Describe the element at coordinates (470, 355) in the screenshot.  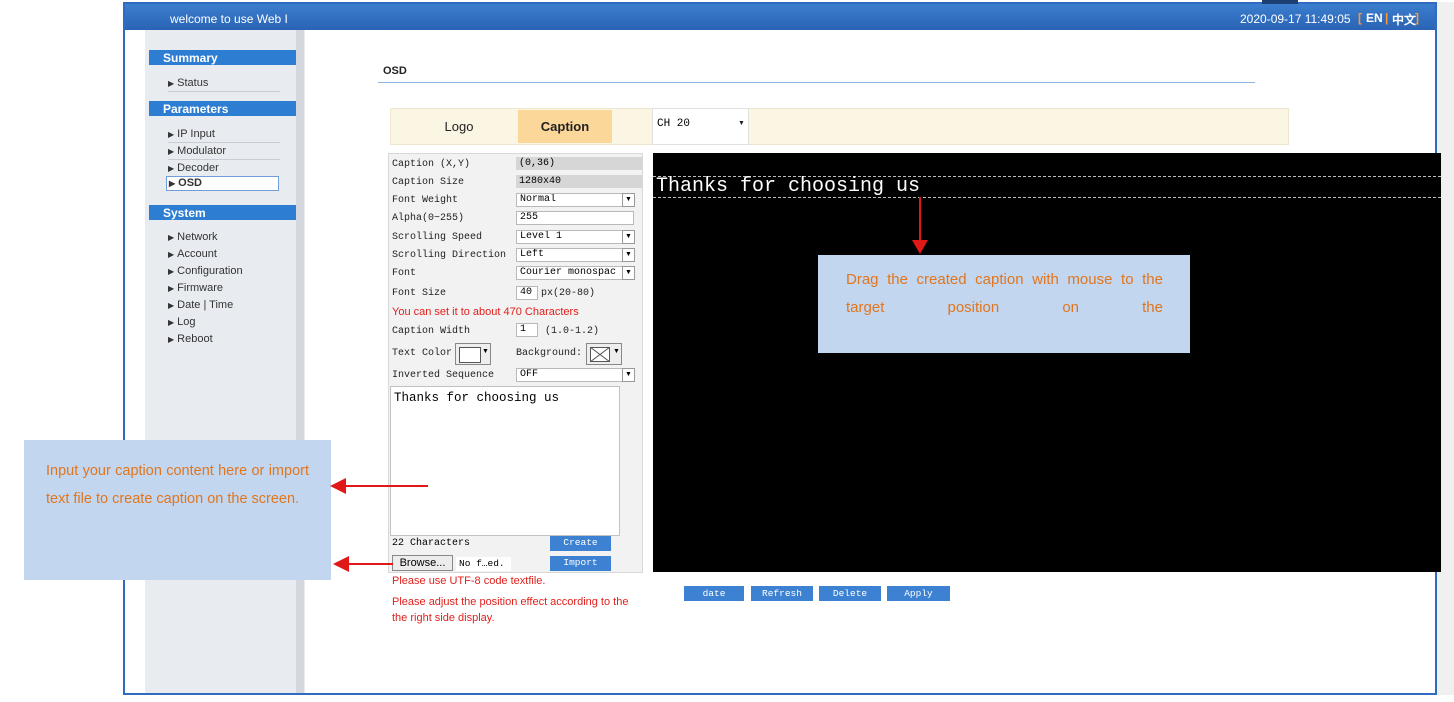
I see `color-swatch` at that location.